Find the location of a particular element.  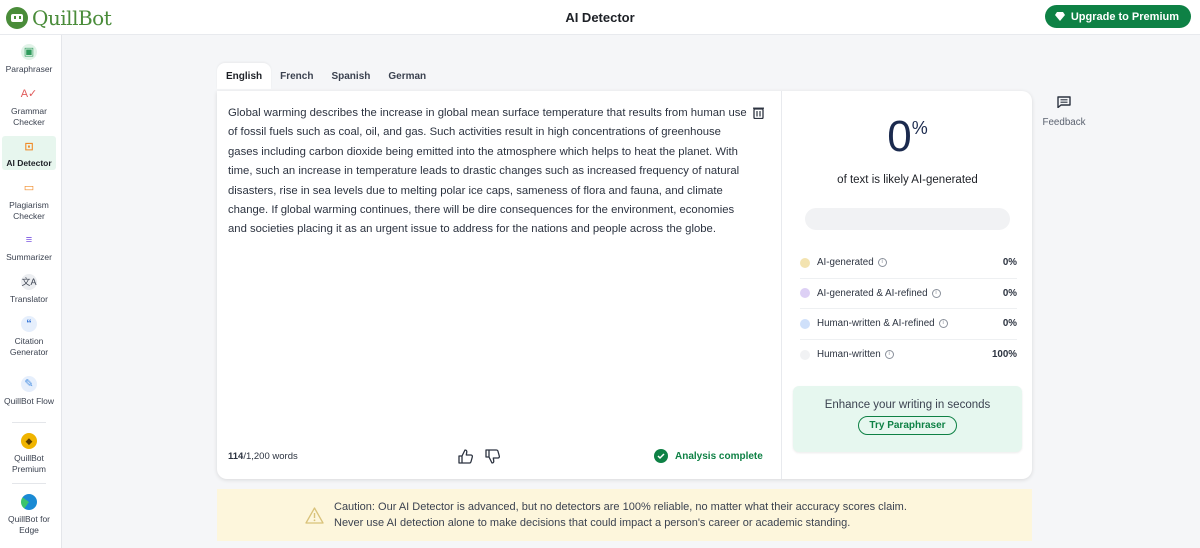

feedback-icon is located at coordinates (1064, 102).